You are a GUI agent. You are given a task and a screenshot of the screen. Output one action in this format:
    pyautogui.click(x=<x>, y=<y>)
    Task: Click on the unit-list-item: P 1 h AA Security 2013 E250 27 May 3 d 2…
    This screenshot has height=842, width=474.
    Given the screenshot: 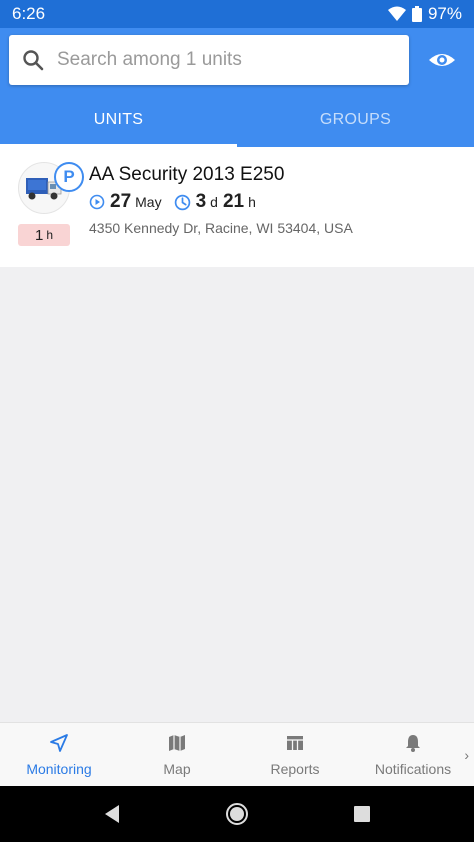 What is the action you would take?
    pyautogui.click(x=237, y=207)
    